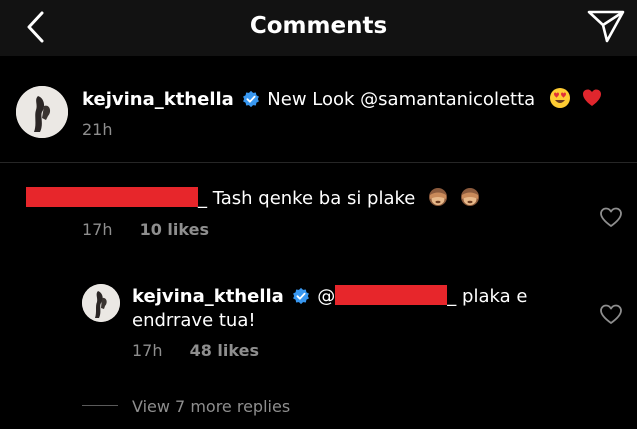  What do you see at coordinates (326, 296) in the screenshot?
I see `reply-mention-prefix: @` at bounding box center [326, 296].